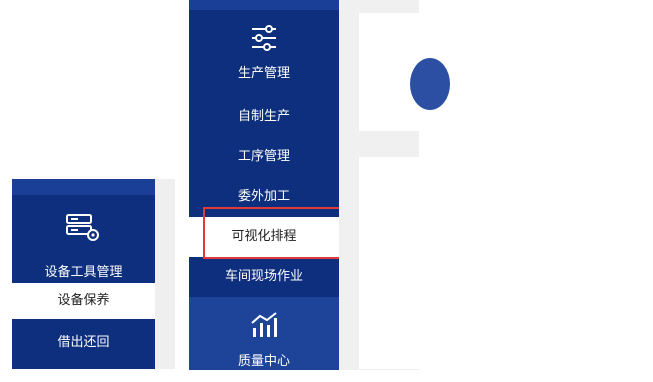  I want to click on equipment-menu-panel: 设备工具管理 设备保养 借出还回, so click(83, 274).